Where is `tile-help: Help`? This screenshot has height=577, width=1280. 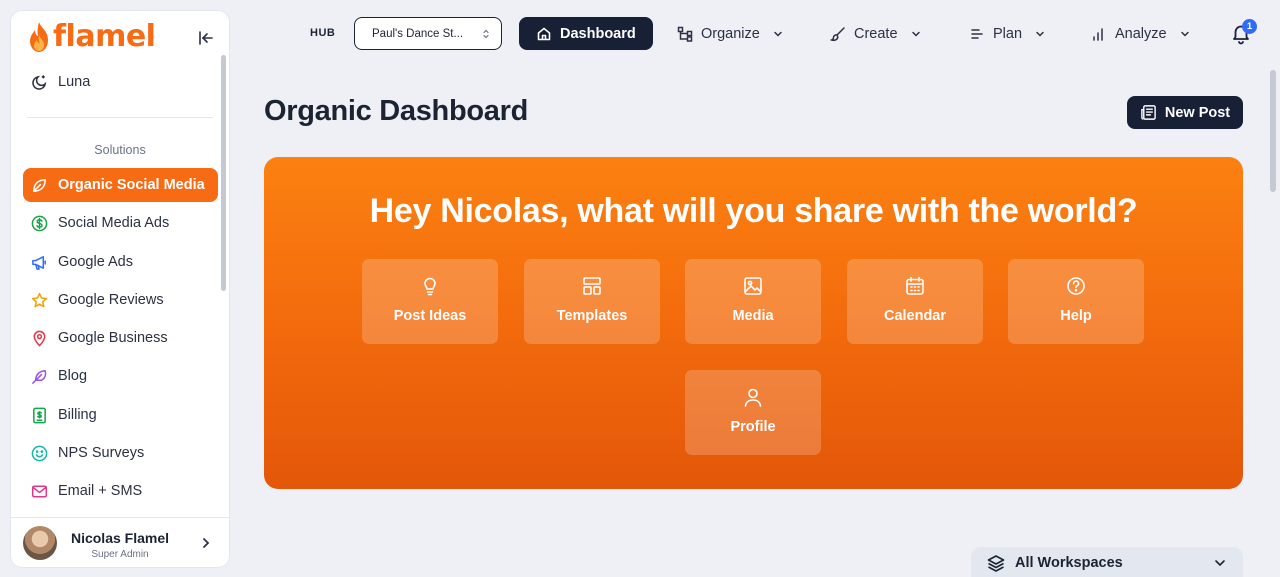
tile-help: Help is located at coordinates (1076, 301).